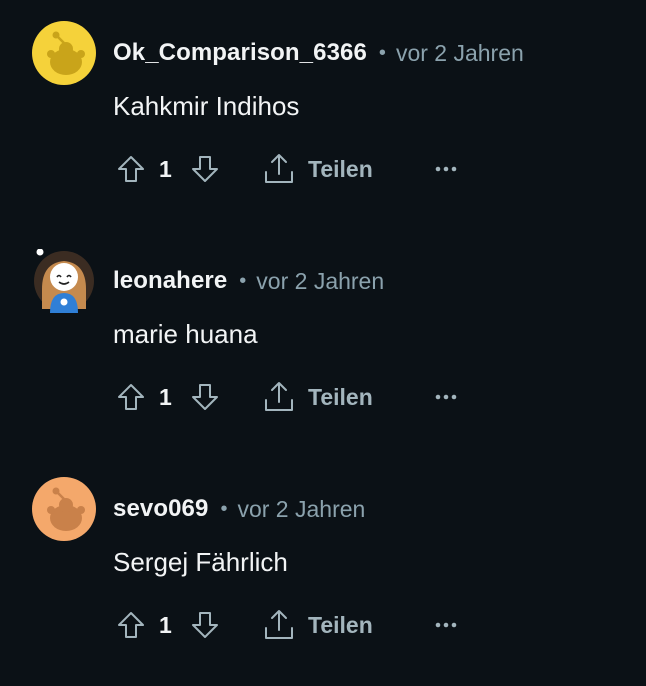  I want to click on username: Ok_Comparison_6366, so click(240, 53).